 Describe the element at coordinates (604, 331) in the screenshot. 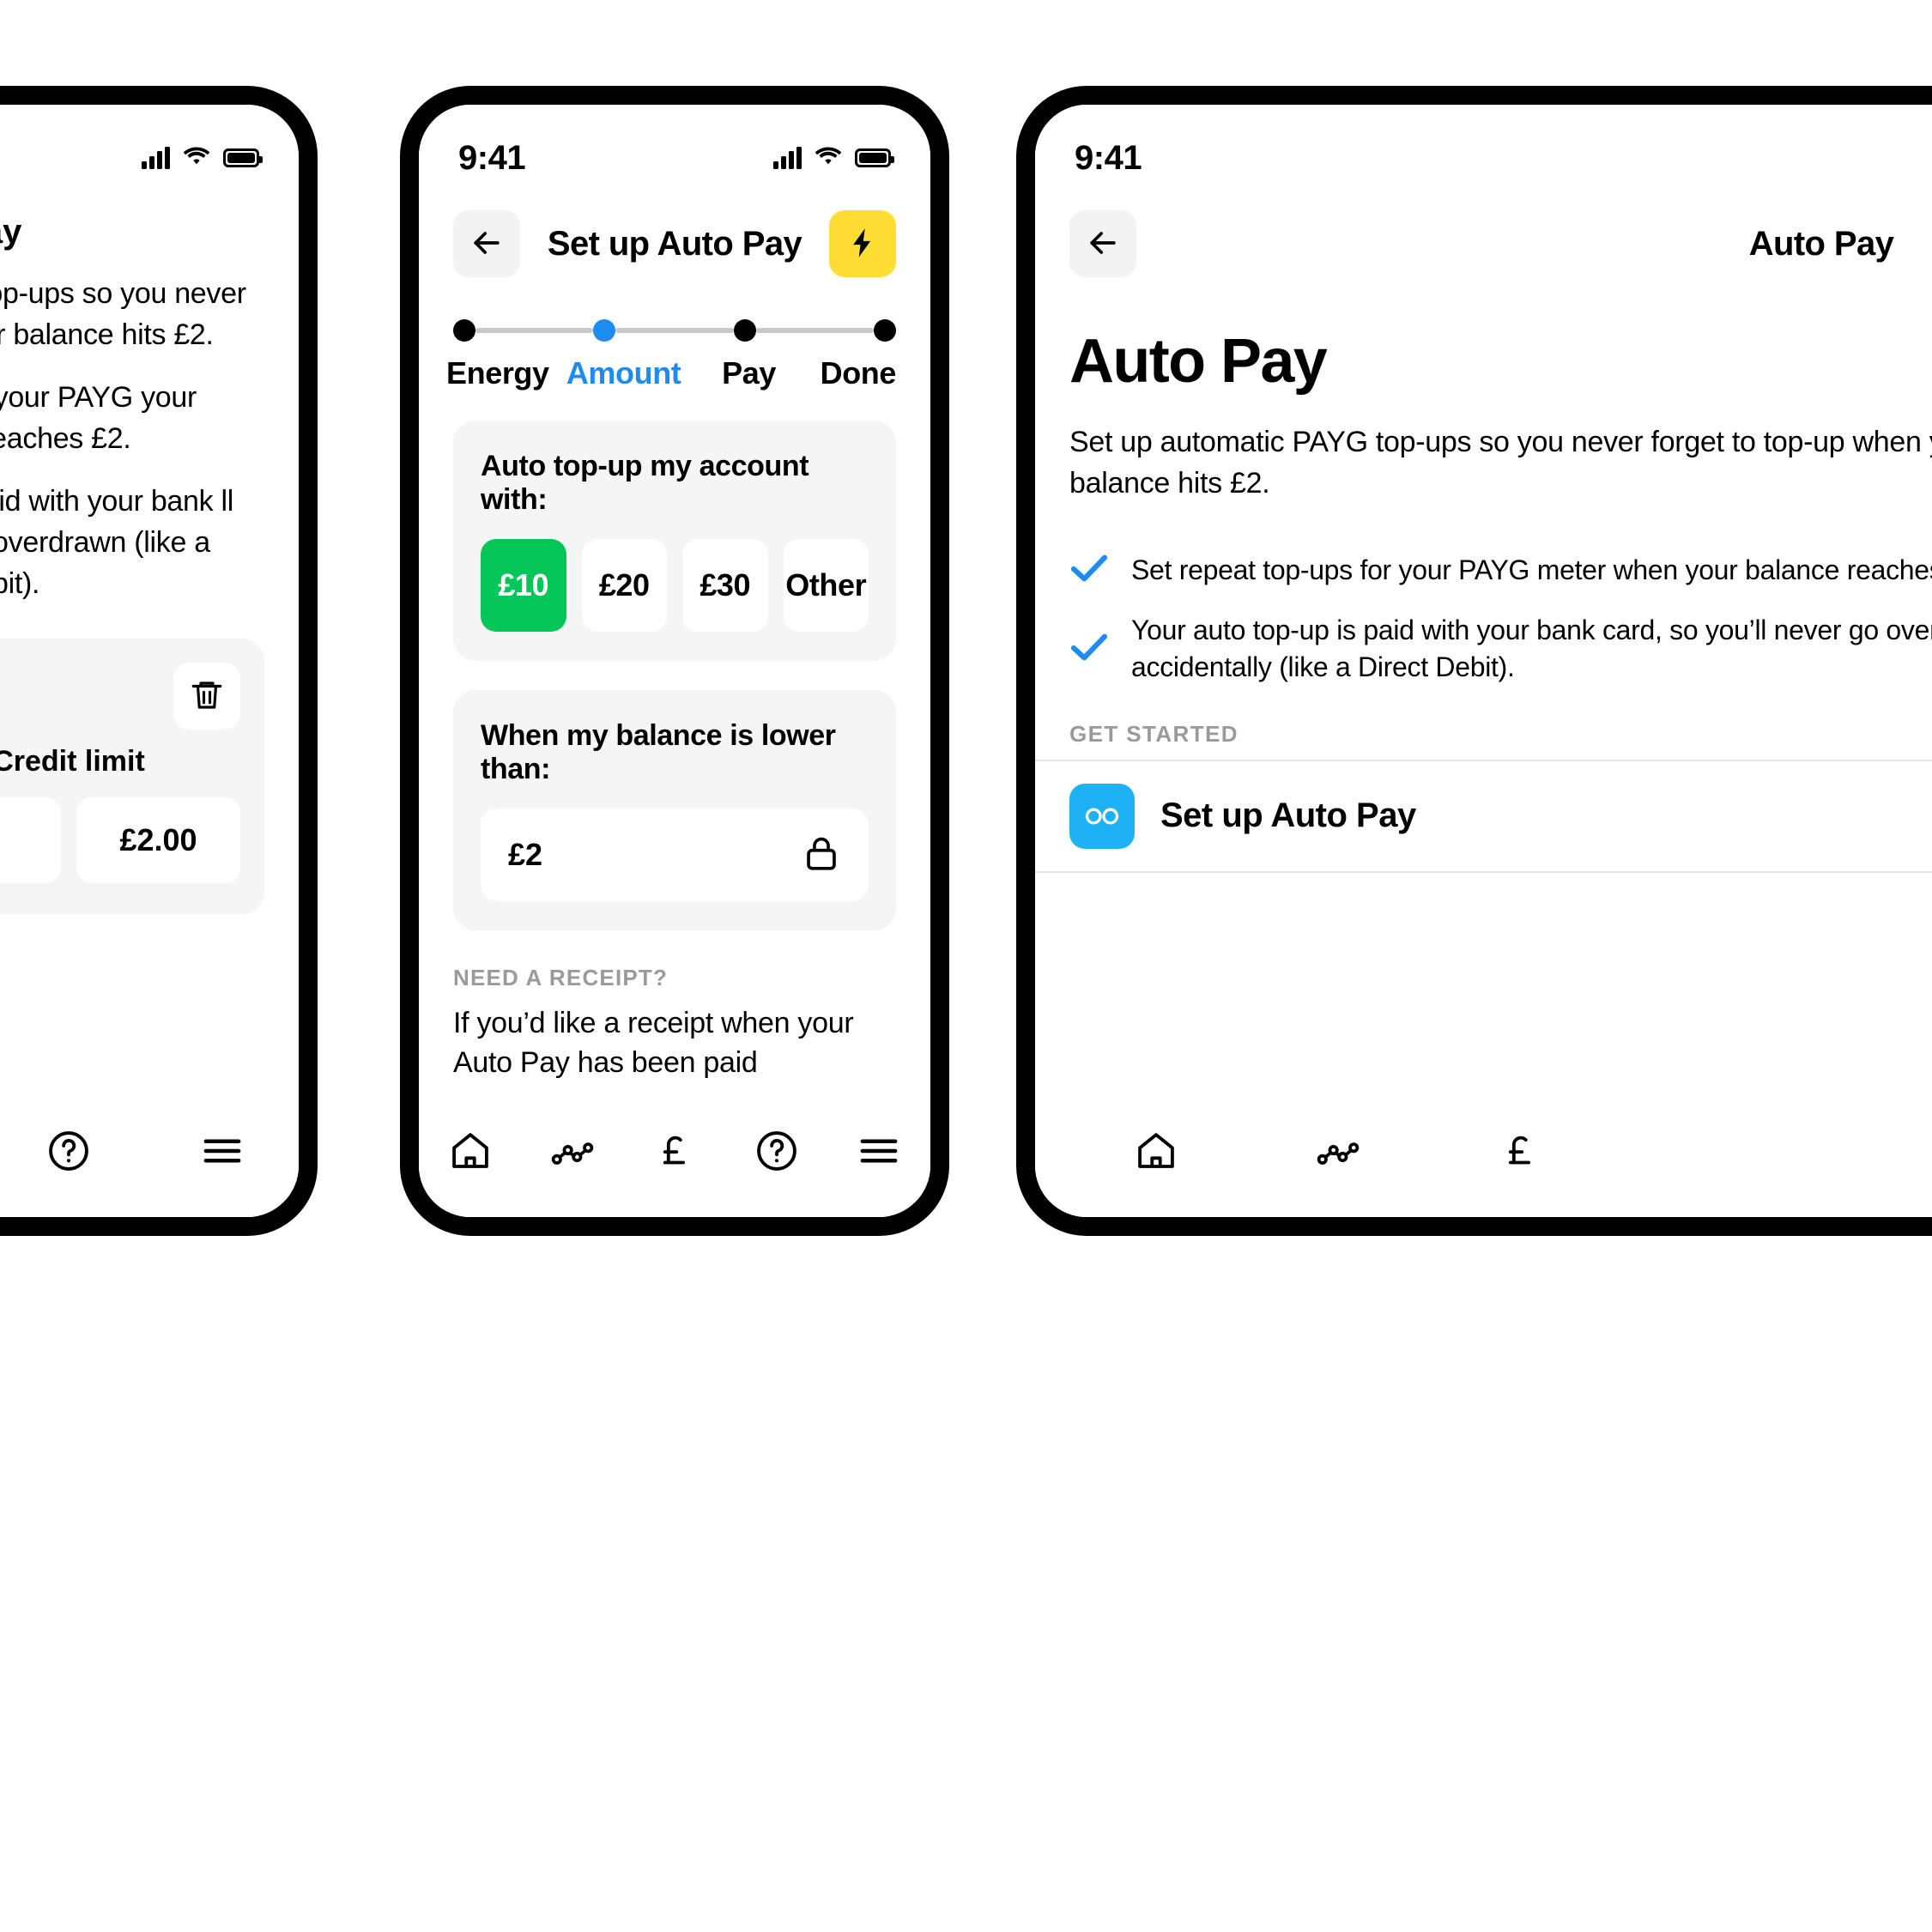

I see `step-dot-amount` at that location.